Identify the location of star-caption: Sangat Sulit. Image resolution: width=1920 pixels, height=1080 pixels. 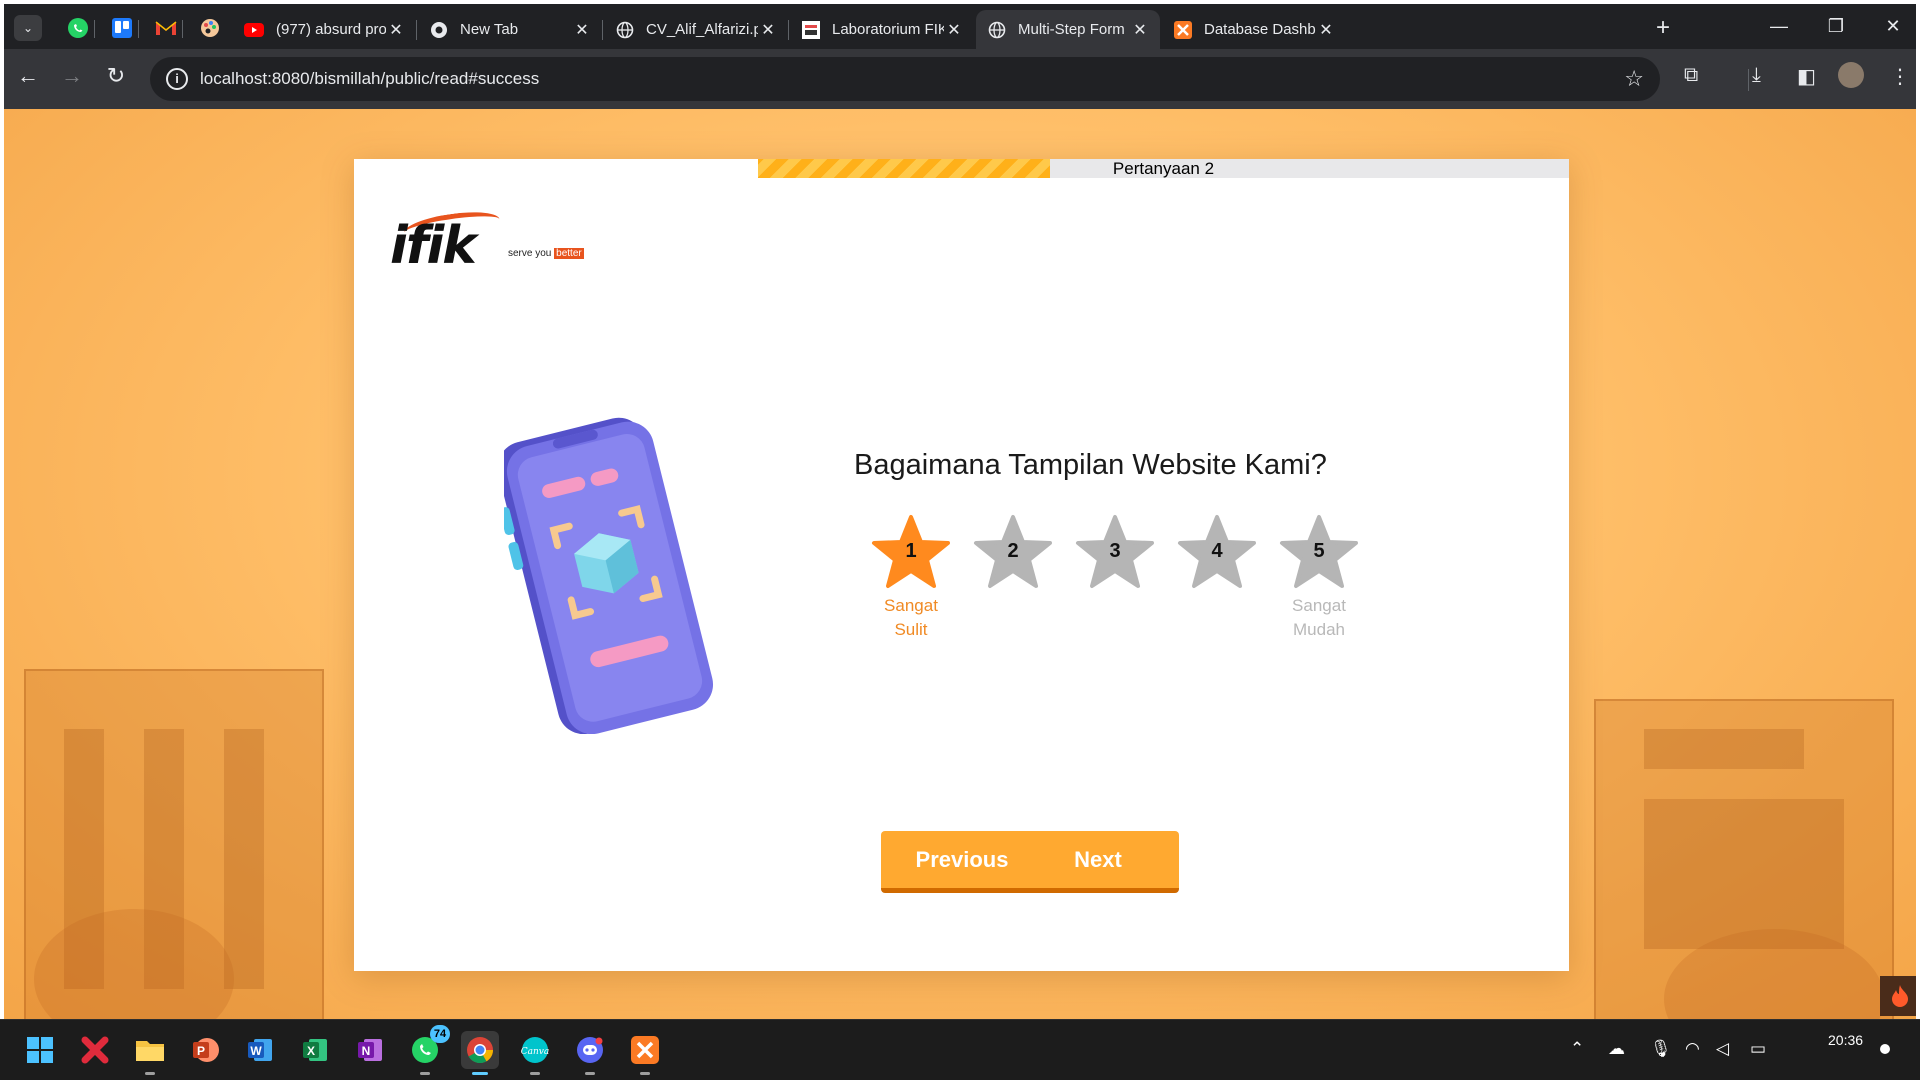
(911, 618).